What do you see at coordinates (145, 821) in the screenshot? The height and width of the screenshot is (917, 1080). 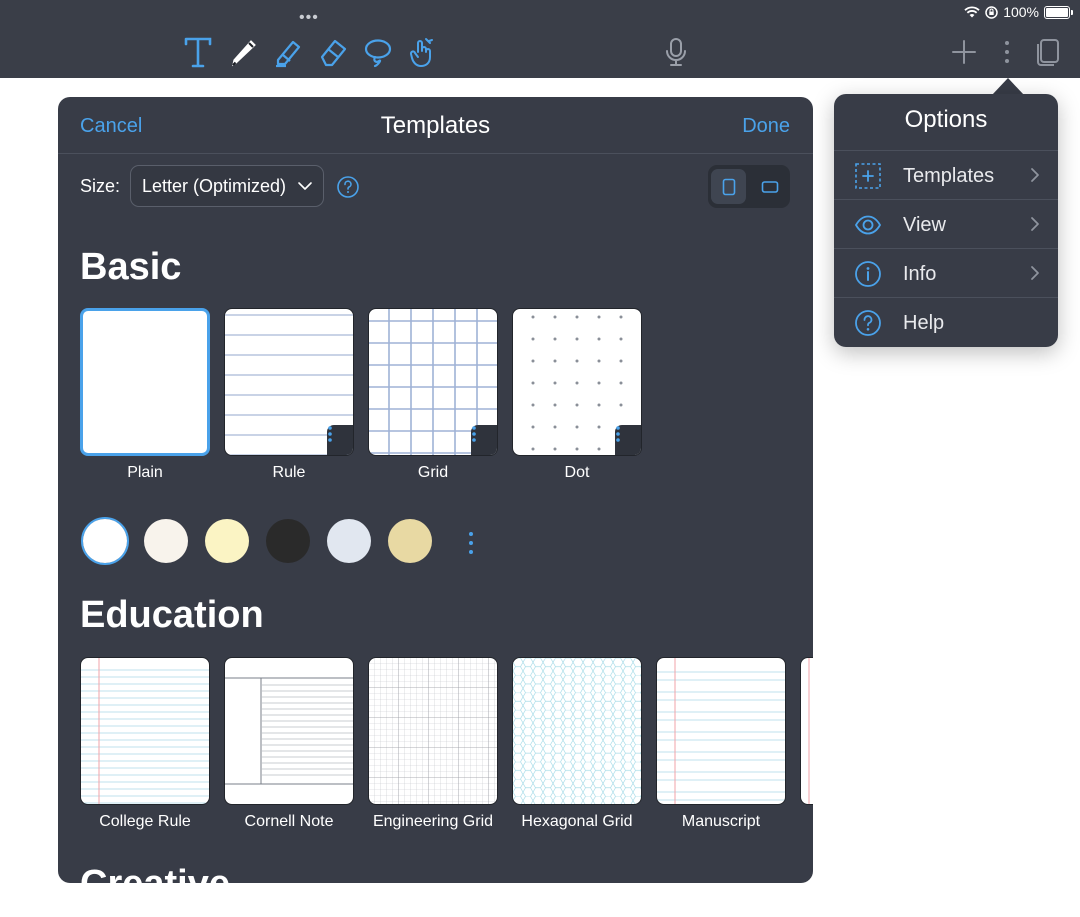 I see `template-label: College Rule` at bounding box center [145, 821].